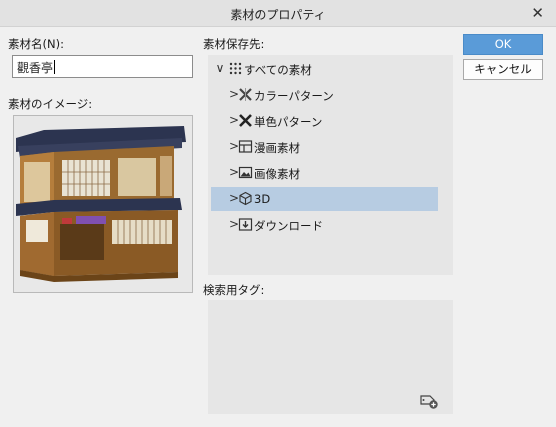 This screenshot has width=556, height=427. Describe the element at coordinates (324, 173) in the screenshot. I see `tree-item-image: > 画像素材` at that location.